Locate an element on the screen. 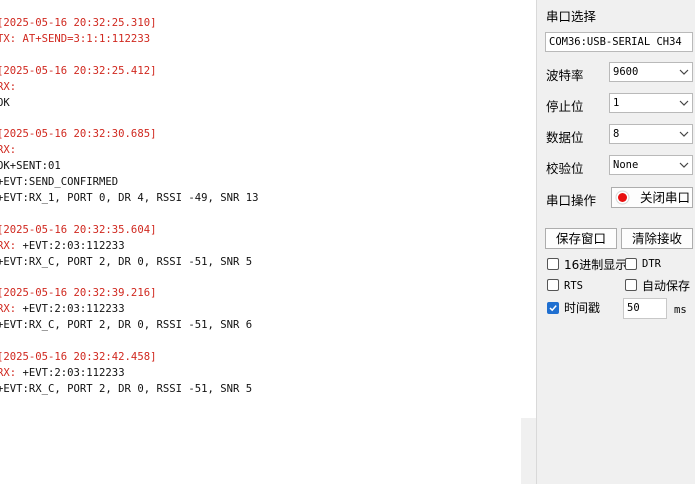 The image size is (695, 484). port-select: COM36:USB-SERIAL CH34 is located at coordinates (619, 42).